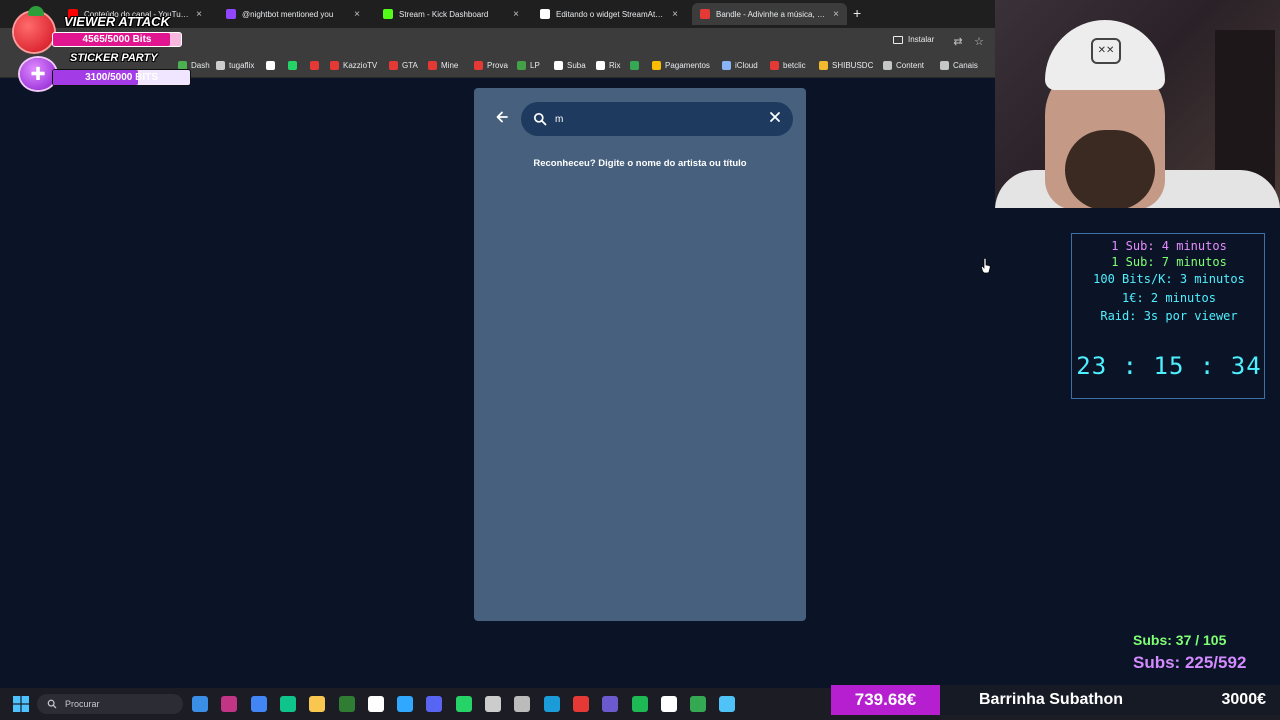  What do you see at coordinates (727, 704) in the screenshot?
I see `notepad-icon` at bounding box center [727, 704].